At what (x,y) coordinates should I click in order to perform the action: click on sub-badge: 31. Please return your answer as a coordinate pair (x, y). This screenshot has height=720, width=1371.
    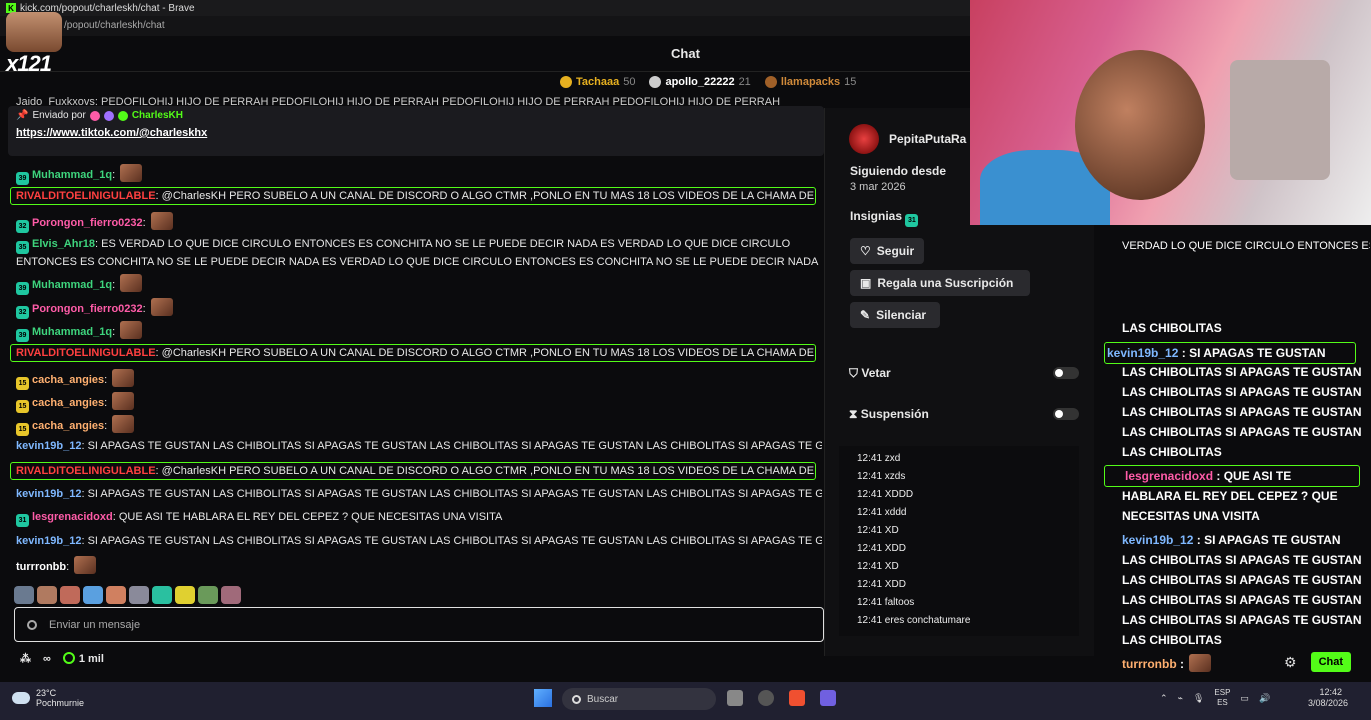
    Looking at the image, I should click on (912, 220).